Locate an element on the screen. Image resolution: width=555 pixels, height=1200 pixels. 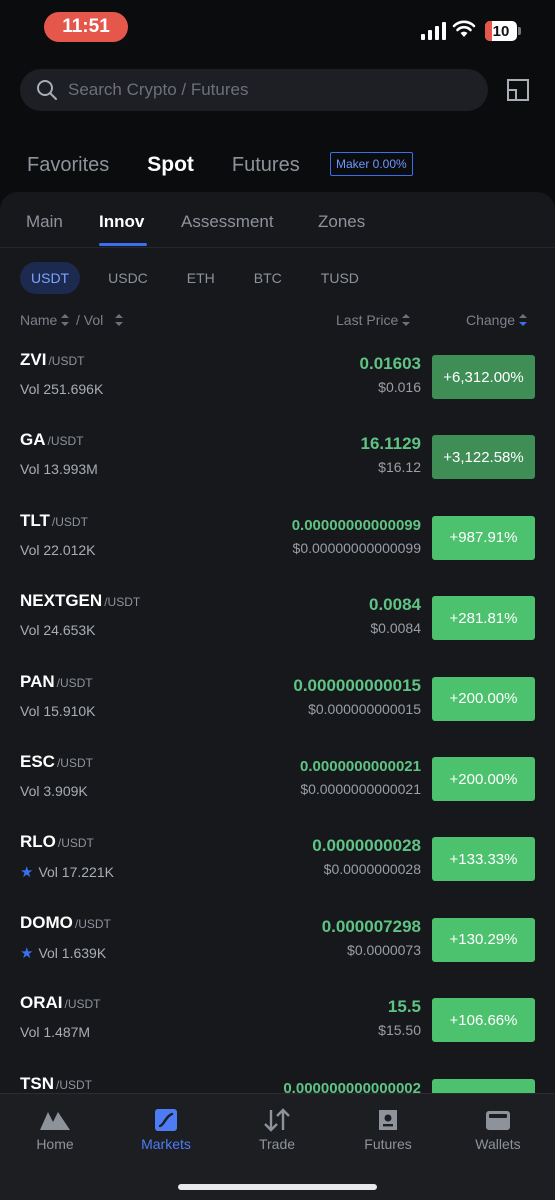
tab-spot: Spot is located at coordinates (170, 165).